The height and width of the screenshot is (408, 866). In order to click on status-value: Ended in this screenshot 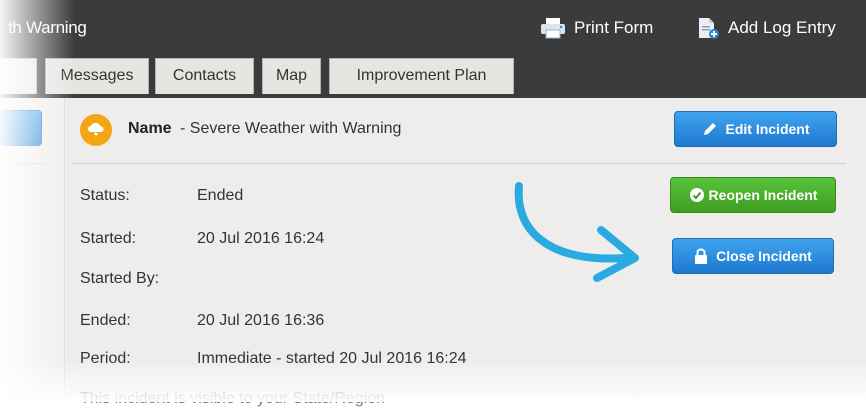, I will do `click(220, 195)`.